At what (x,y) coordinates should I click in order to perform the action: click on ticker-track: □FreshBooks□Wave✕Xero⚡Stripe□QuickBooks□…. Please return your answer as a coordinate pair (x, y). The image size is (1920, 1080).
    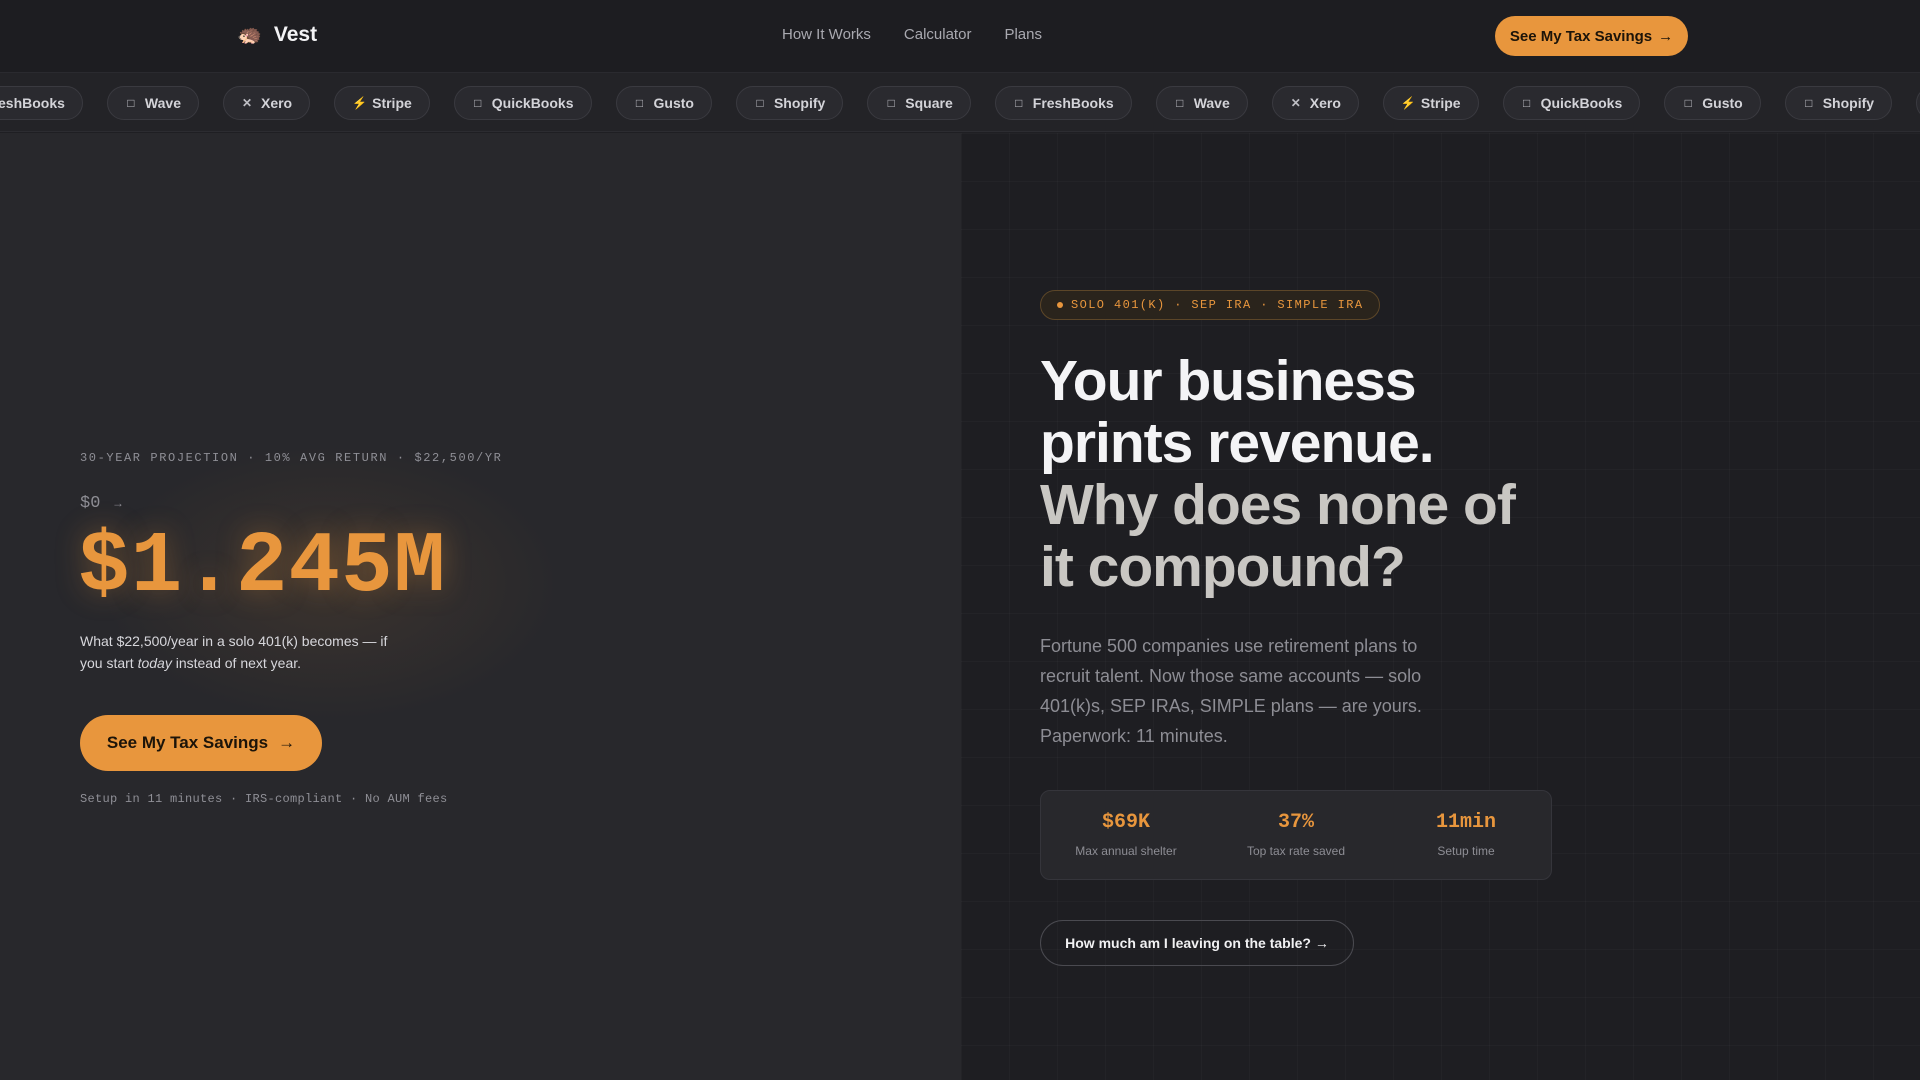
    Looking at the image, I should click on (960, 103).